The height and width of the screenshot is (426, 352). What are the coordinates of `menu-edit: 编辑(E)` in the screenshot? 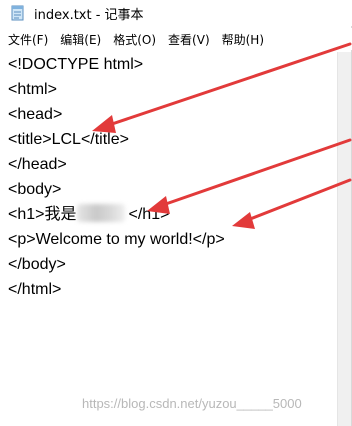 It's located at (80, 39).